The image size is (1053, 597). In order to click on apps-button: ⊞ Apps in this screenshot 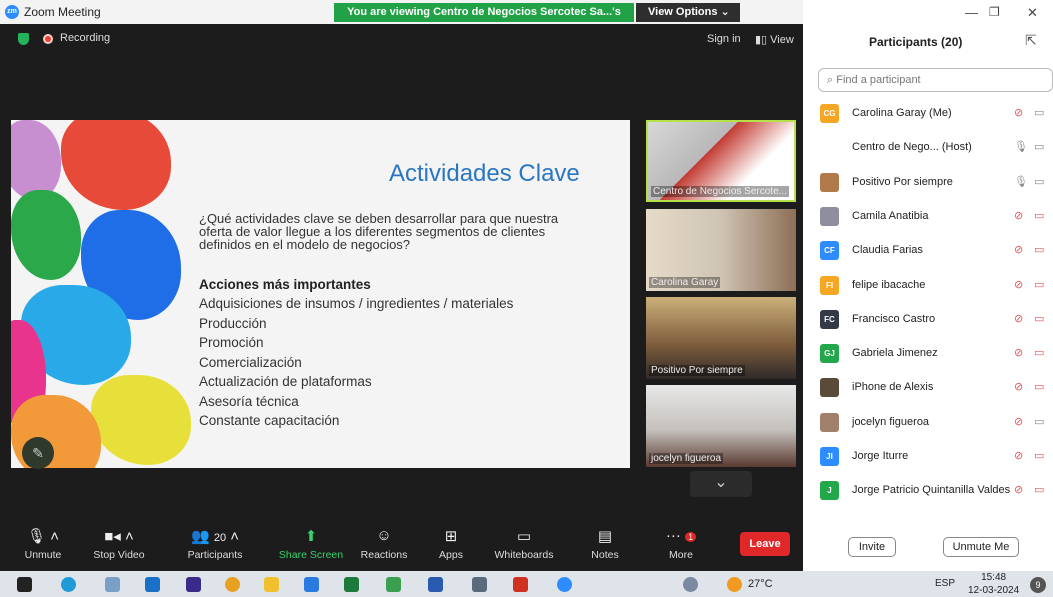, I will do `click(451, 544)`.